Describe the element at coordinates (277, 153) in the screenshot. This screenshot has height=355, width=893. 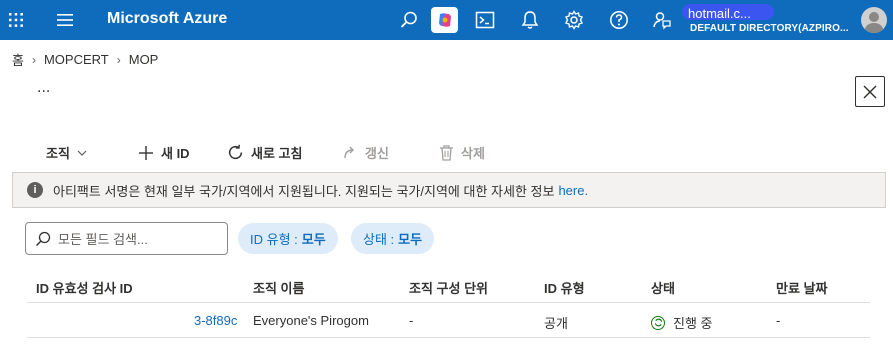
I see `refresh-label: 새로 고침` at that location.